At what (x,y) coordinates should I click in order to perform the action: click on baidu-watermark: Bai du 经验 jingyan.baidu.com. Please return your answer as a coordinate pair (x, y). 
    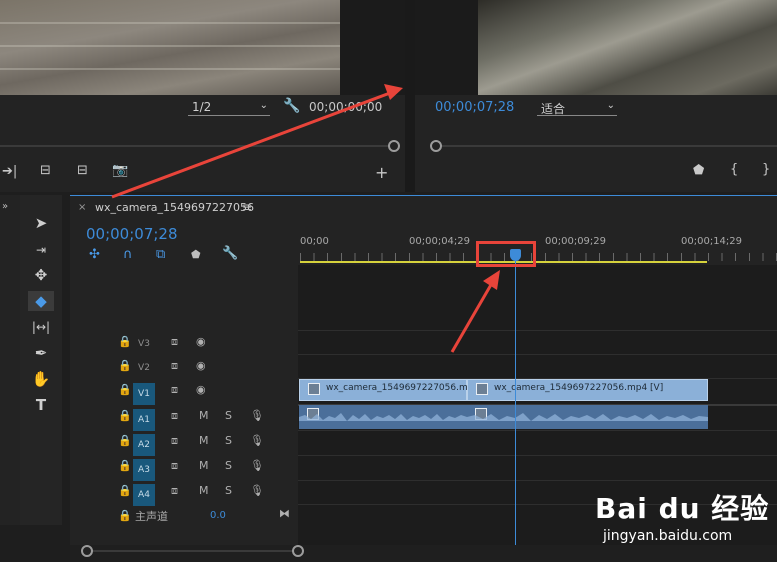
    Looking at the image, I should click on (683, 513).